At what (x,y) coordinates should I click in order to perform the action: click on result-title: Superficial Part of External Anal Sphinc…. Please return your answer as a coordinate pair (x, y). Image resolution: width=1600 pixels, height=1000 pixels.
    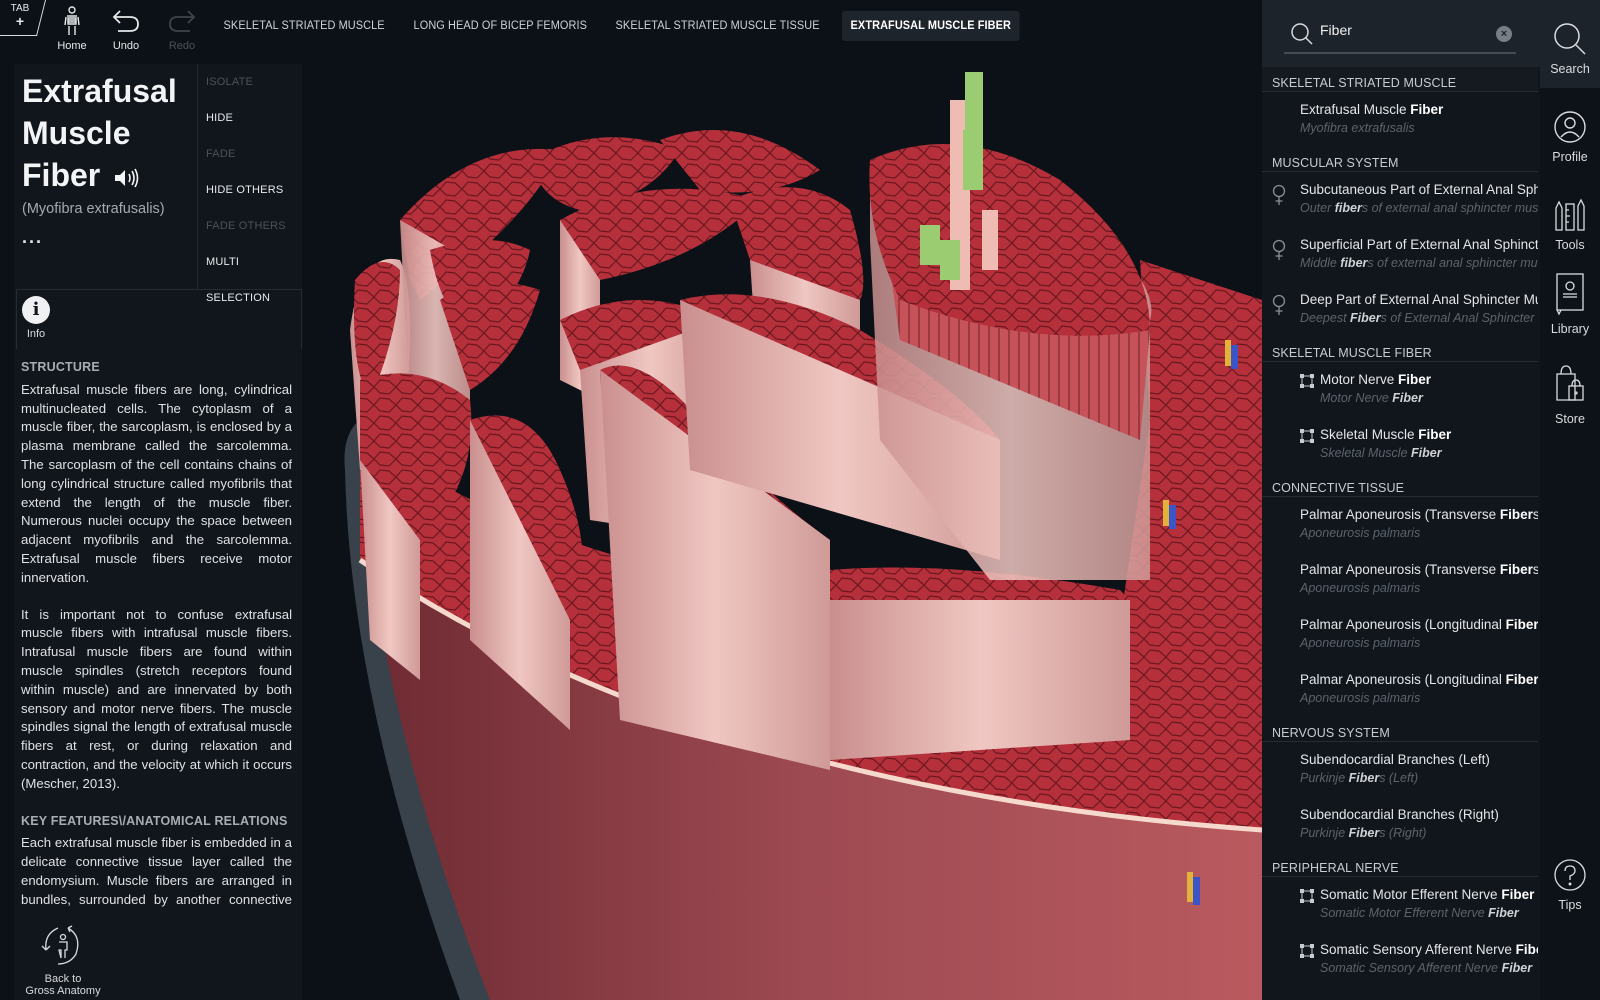
    Looking at the image, I should click on (1419, 244).